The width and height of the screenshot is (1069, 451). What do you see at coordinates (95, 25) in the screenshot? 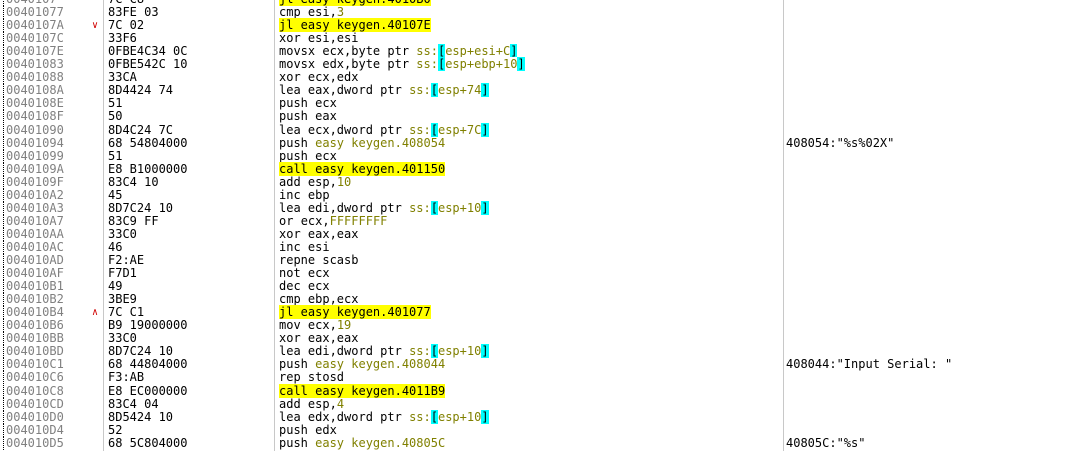
I see `jump-down-arrow-icon: ∨` at bounding box center [95, 25].